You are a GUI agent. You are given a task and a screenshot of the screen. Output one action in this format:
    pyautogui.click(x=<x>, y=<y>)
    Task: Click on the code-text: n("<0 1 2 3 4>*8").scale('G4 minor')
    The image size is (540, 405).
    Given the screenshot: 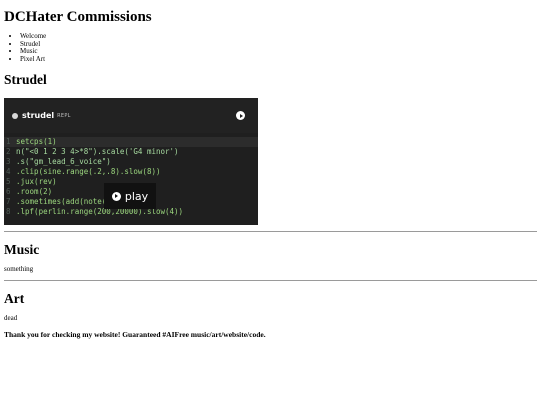 What is the action you would take?
    pyautogui.click(x=97, y=151)
    